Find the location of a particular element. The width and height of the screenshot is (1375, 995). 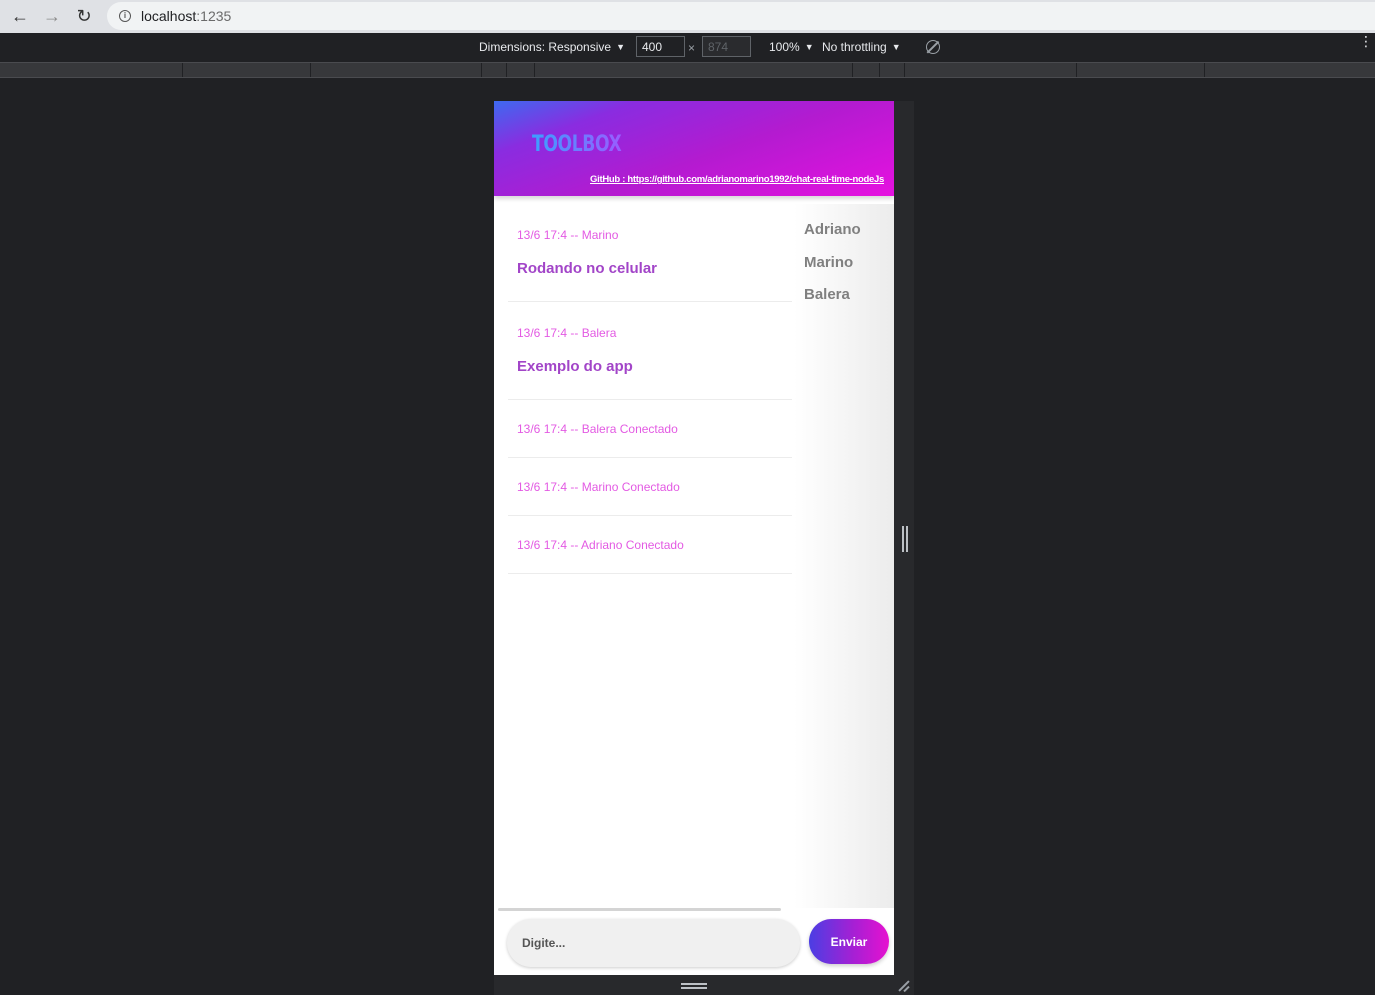

message-item: 13/6 17:4 -- Balera Exemplo do app is located at coordinates (650, 351).